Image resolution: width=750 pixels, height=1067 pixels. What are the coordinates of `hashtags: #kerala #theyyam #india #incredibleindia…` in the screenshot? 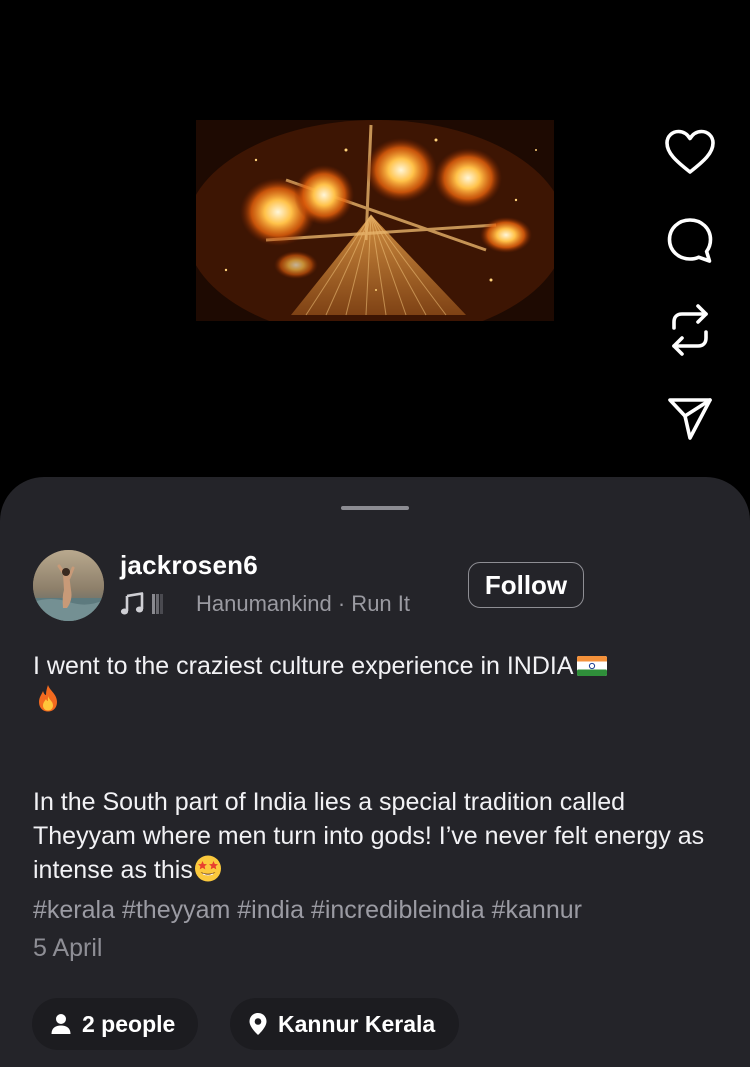 It's located at (378, 910).